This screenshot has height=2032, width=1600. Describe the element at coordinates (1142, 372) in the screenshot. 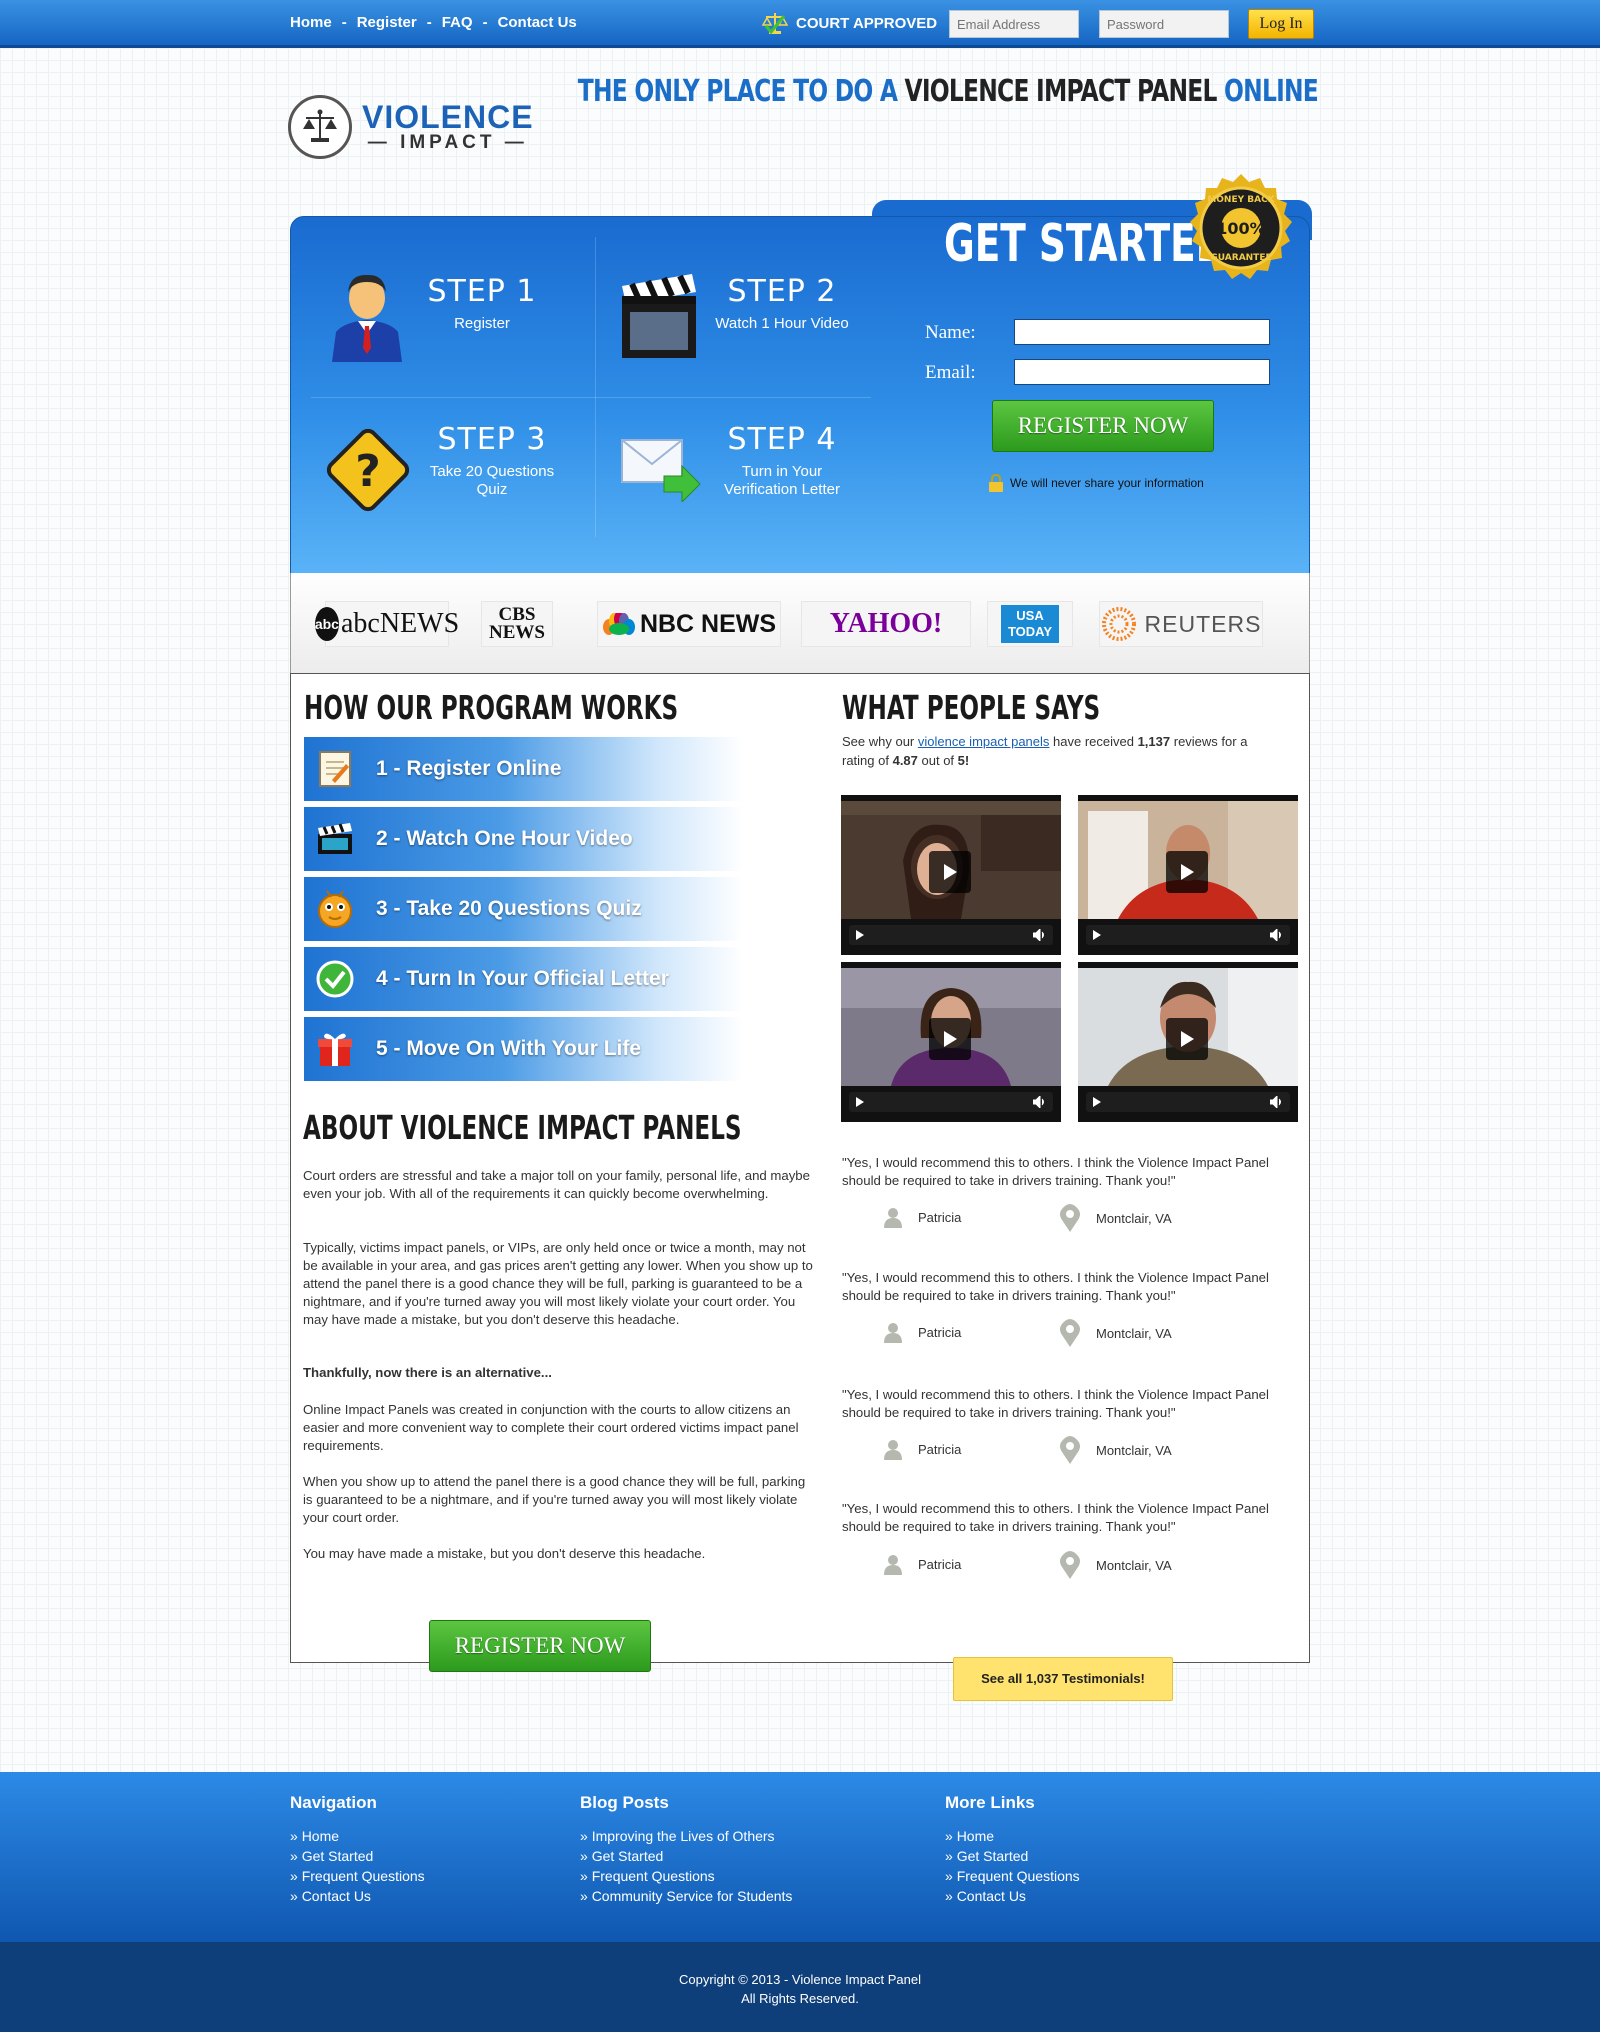

I see `email-field` at that location.